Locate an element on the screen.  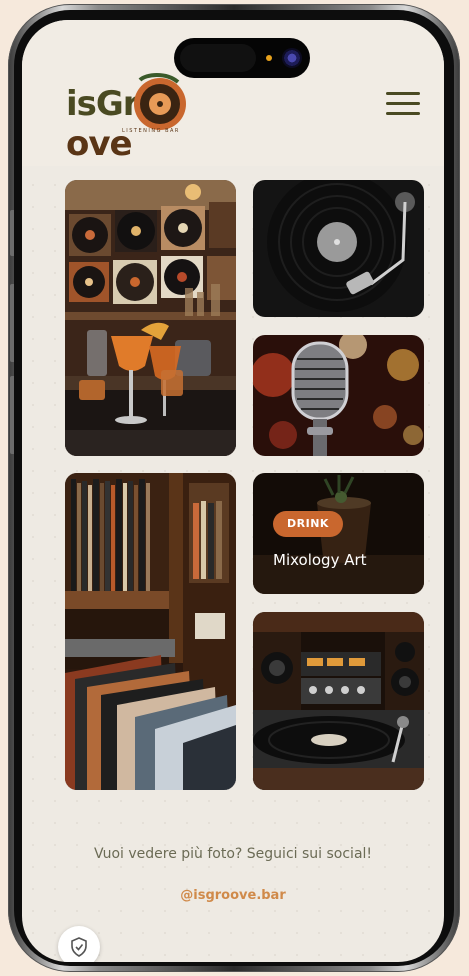
gallery-photo-vinyl-shelves is located at coordinates (150, 631).